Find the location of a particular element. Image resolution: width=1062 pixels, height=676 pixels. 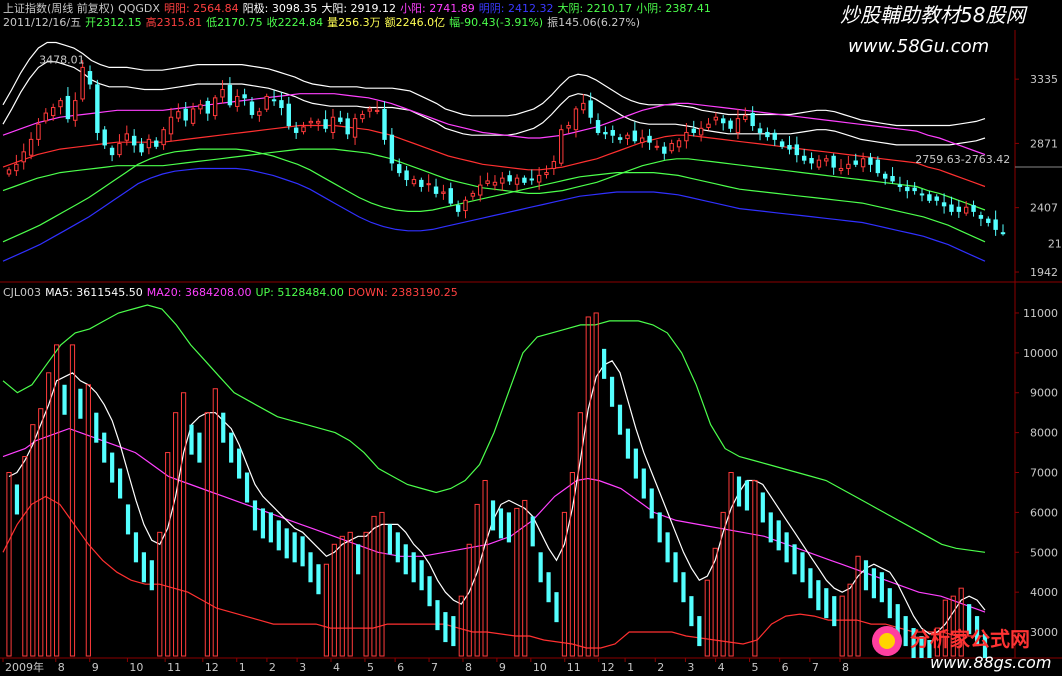

time-tick-label: 10 is located at coordinates (540, 667).